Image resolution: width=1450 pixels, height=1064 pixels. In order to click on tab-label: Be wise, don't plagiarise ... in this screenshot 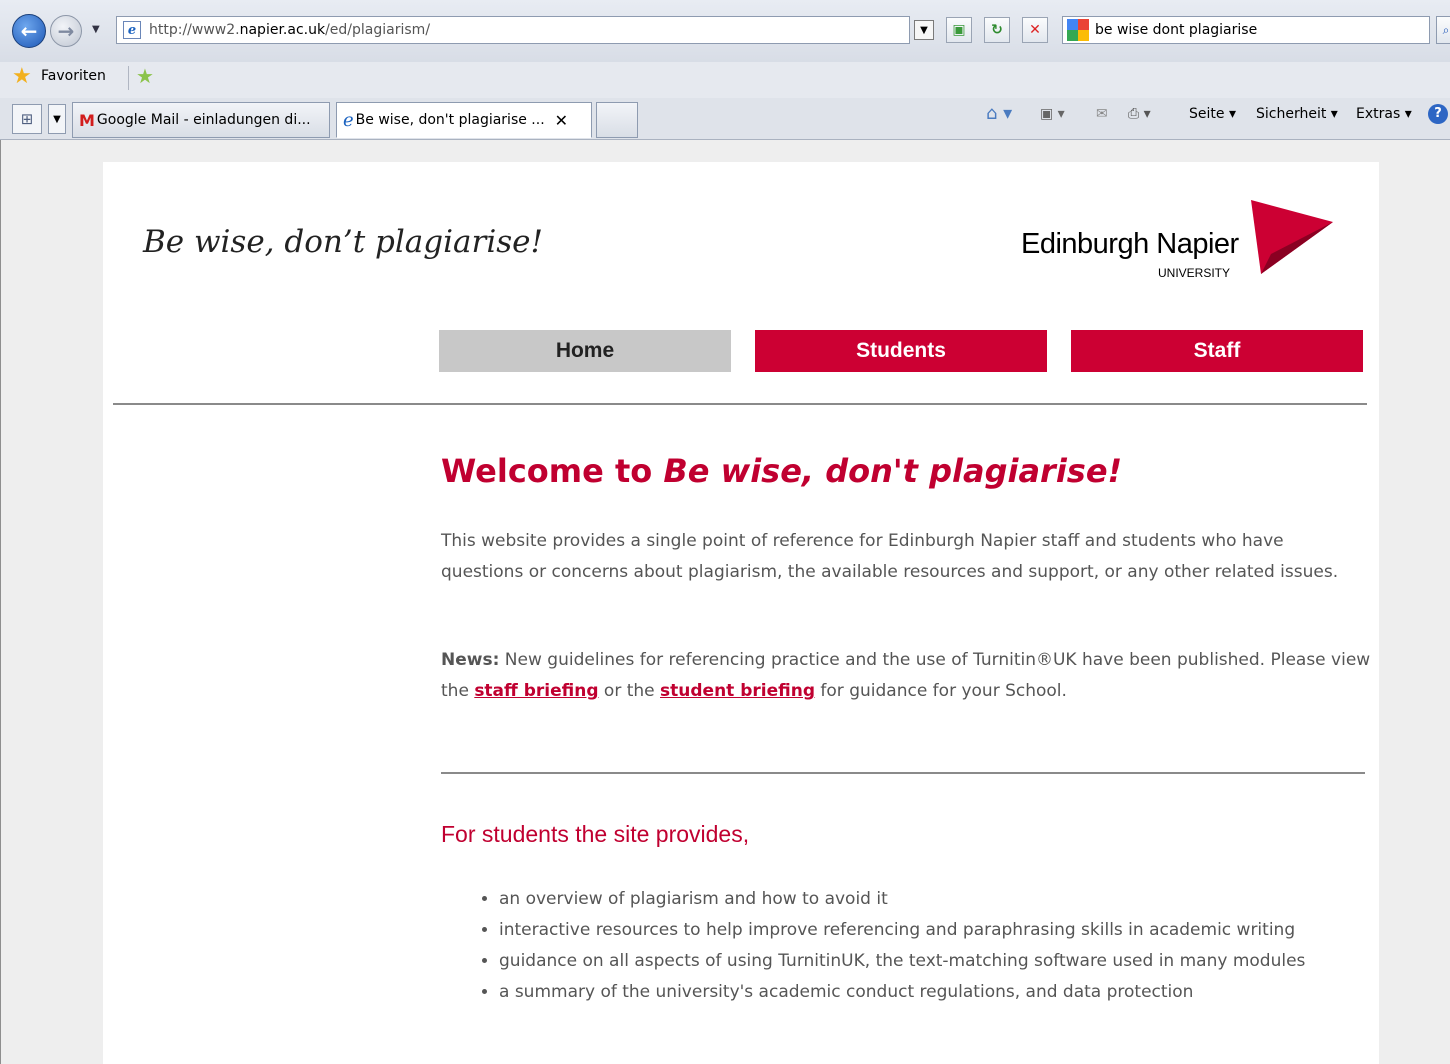, I will do `click(450, 120)`.